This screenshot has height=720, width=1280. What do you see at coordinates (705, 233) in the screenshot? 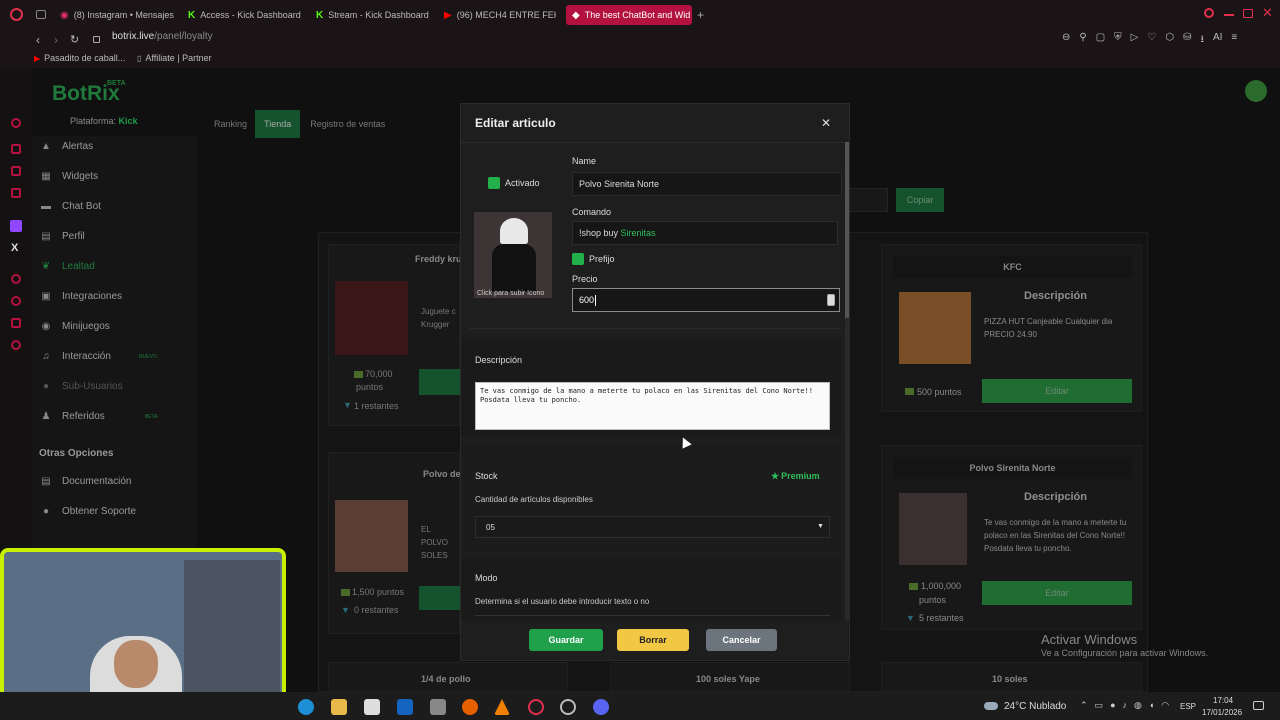
I see `command-input: !shop buy Sirenitas` at bounding box center [705, 233].